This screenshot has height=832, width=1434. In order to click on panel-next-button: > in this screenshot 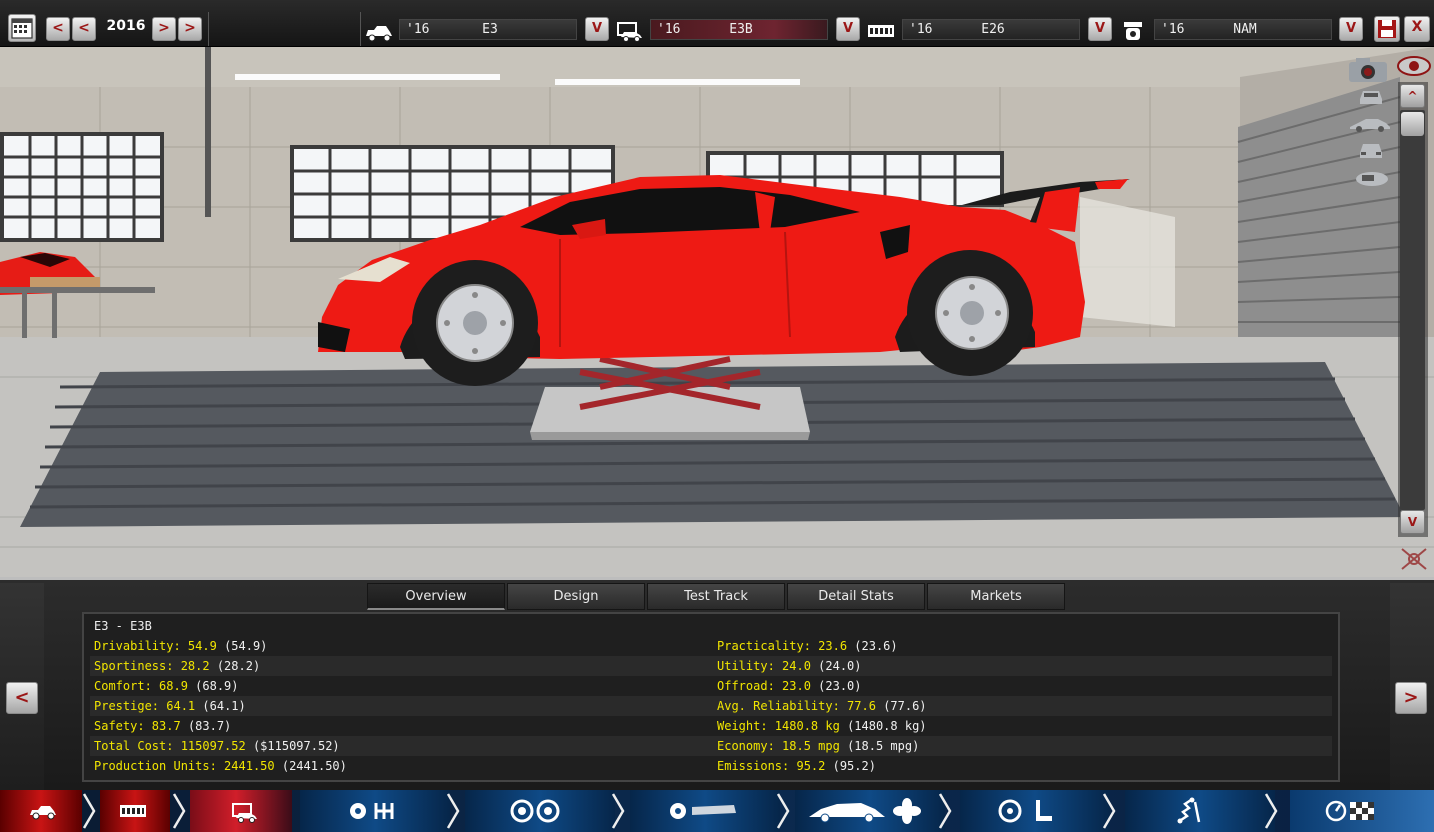, I will do `click(1411, 698)`.